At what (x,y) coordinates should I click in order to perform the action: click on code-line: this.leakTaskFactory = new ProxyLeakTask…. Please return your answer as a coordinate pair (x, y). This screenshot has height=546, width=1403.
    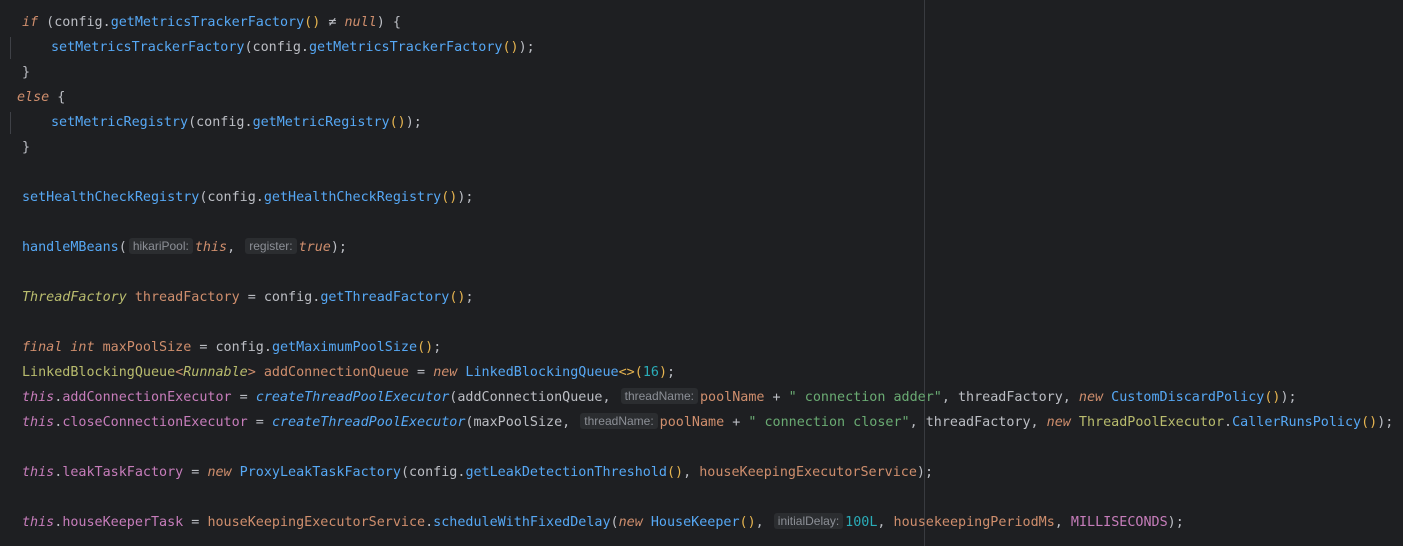
    Looking at the image, I should click on (477, 473).